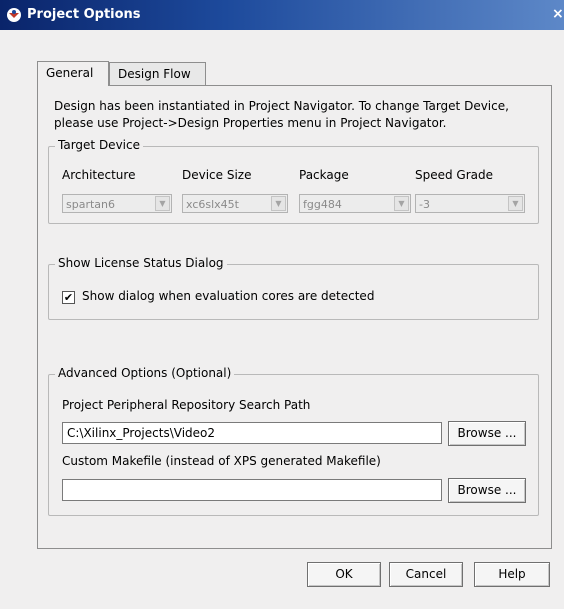  Describe the element at coordinates (217, 175) in the screenshot. I see `device-size-label: Device Size` at that location.